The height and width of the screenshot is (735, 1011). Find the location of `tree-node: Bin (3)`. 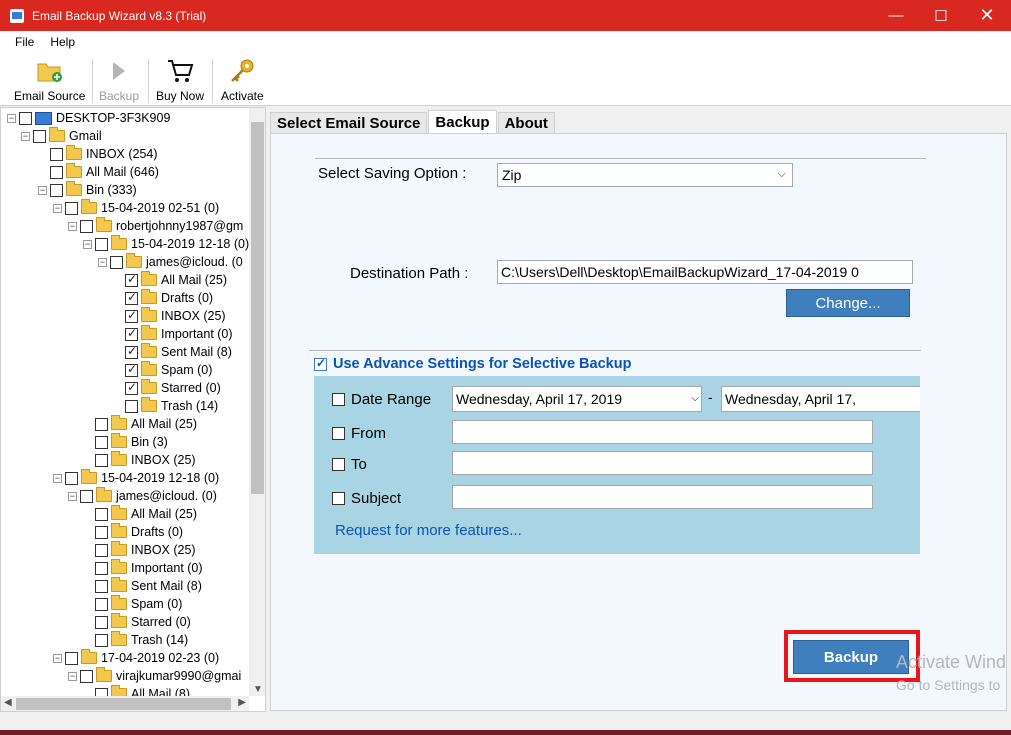

tree-node: Bin (3) is located at coordinates (125, 442).